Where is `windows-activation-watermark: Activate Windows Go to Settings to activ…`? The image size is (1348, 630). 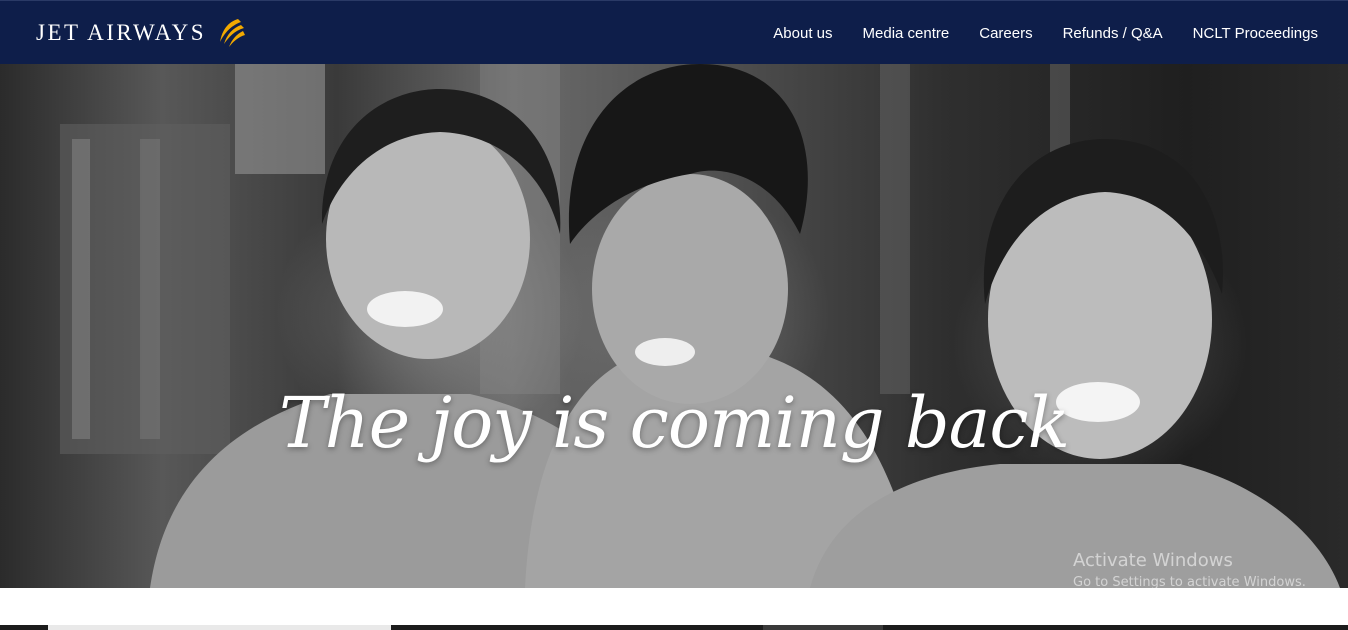 windows-activation-watermark: Activate Windows Go to Settings to activ… is located at coordinates (1189, 569).